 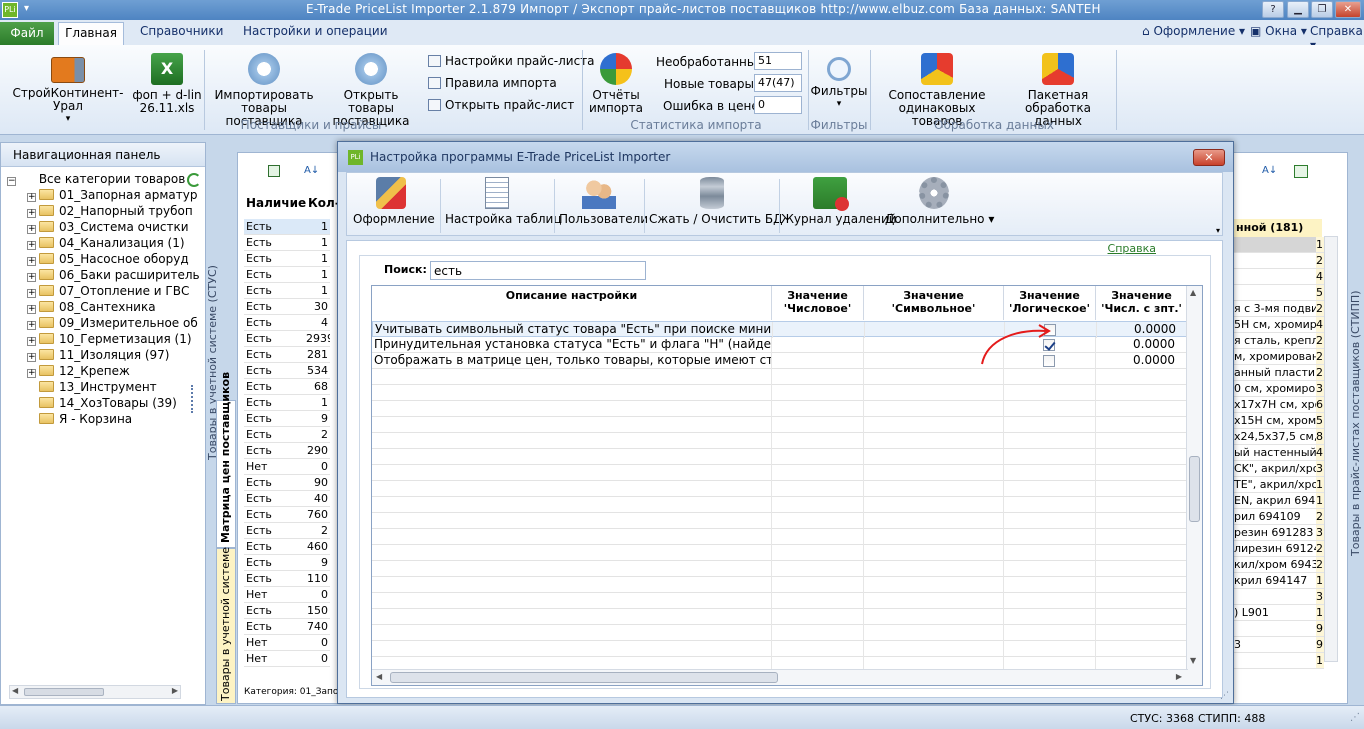 I want to click on right-cell-name: я с 3-мя подви, so click(x=1275, y=309).